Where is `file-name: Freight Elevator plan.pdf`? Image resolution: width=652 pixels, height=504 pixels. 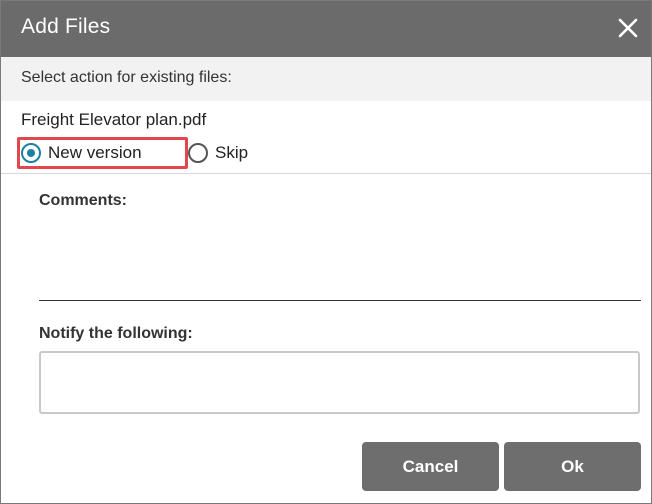
file-name: Freight Elevator plan.pdf is located at coordinates (114, 119).